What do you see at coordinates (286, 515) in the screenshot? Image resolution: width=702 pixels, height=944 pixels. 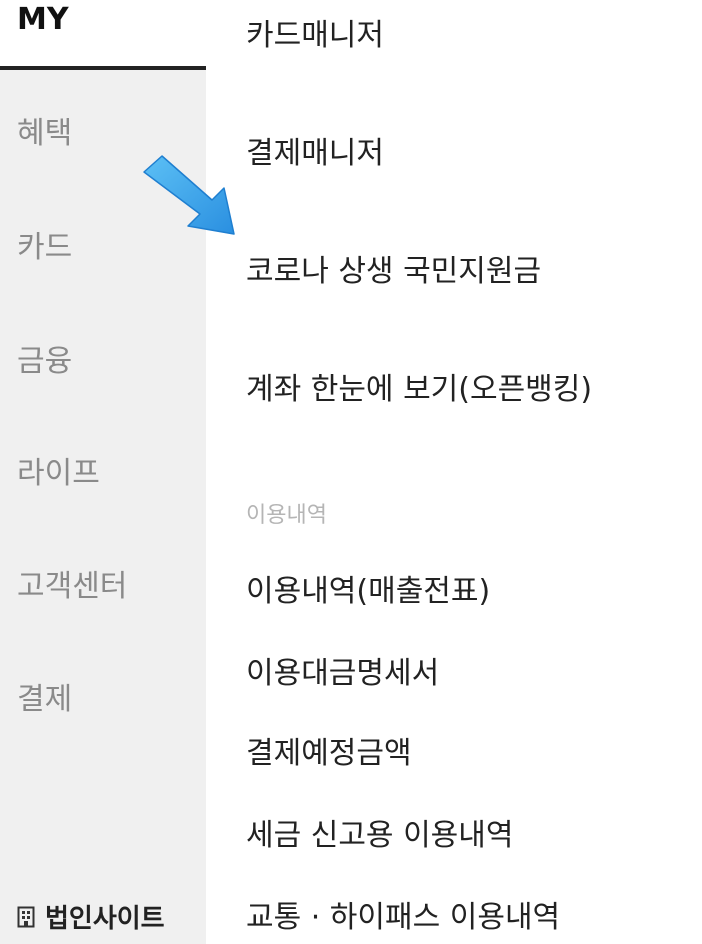 I see `section-title-usage: 이용내역` at bounding box center [286, 515].